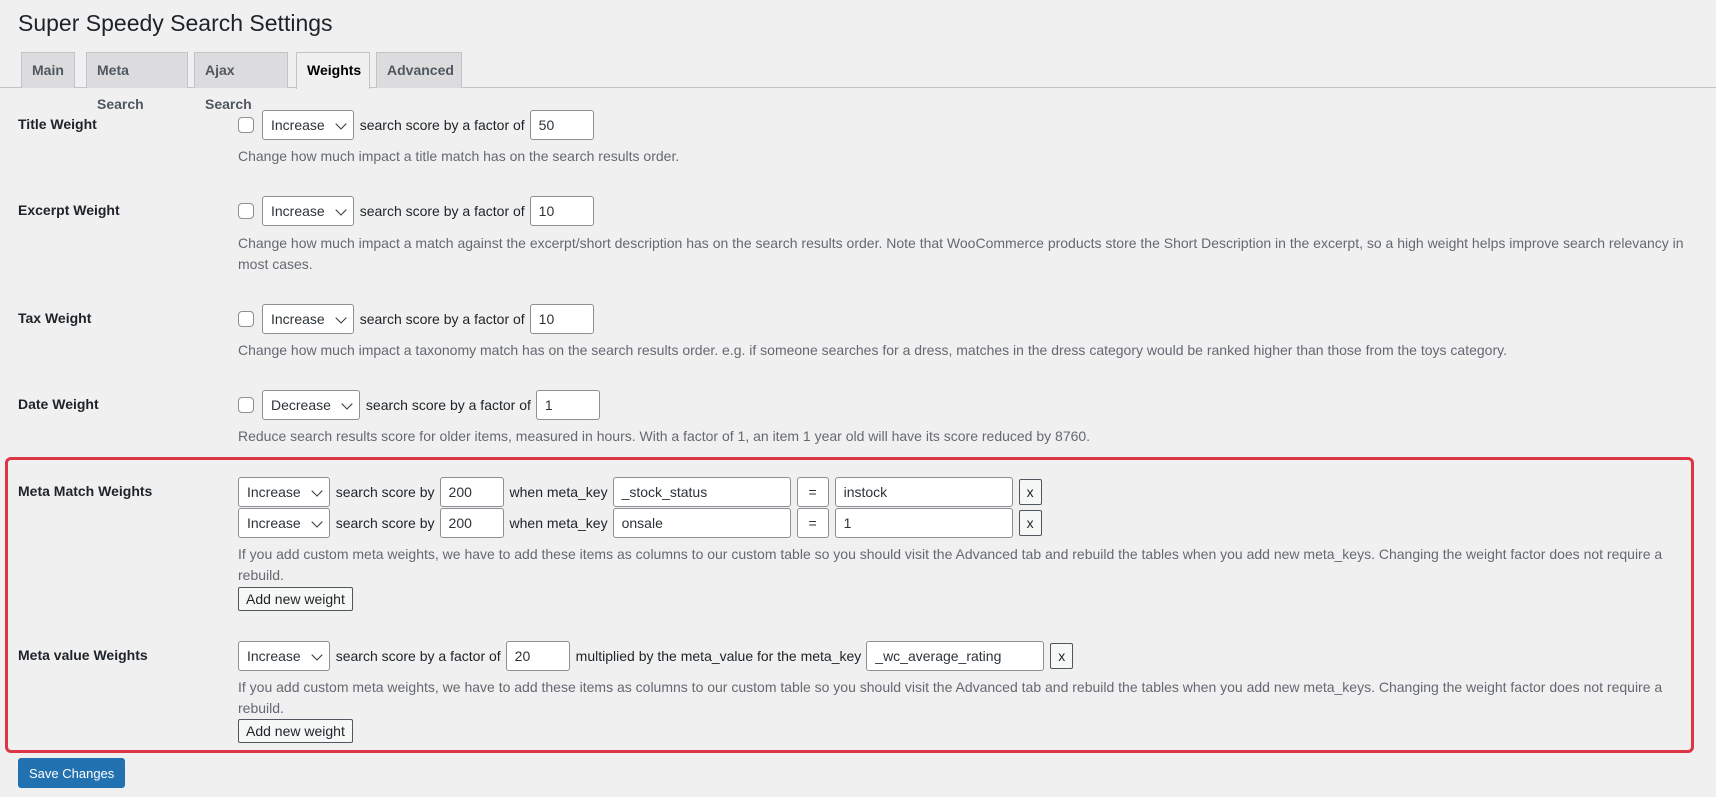 The height and width of the screenshot is (797, 1716). I want to click on tab-advanced: Advanced, so click(419, 70).